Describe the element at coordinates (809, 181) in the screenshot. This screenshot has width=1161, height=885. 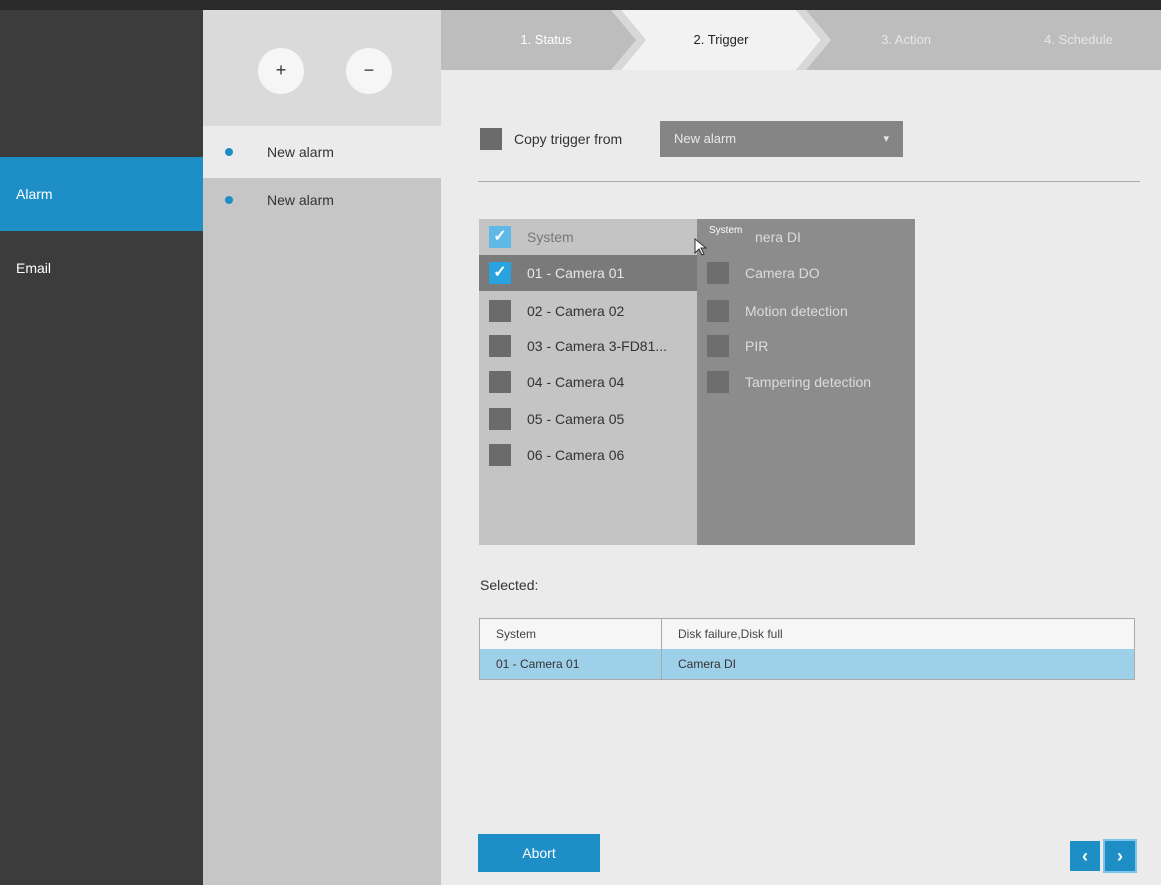
I see `divider` at that location.